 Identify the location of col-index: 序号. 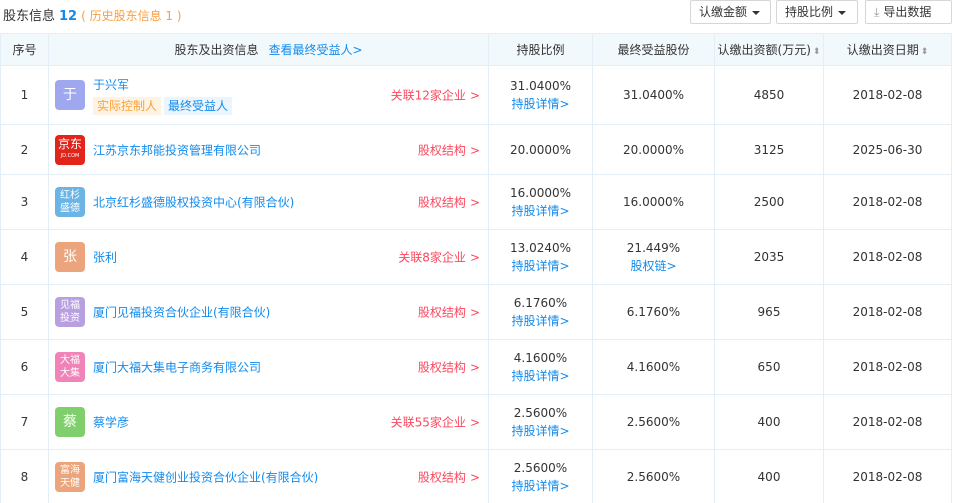
(24, 49).